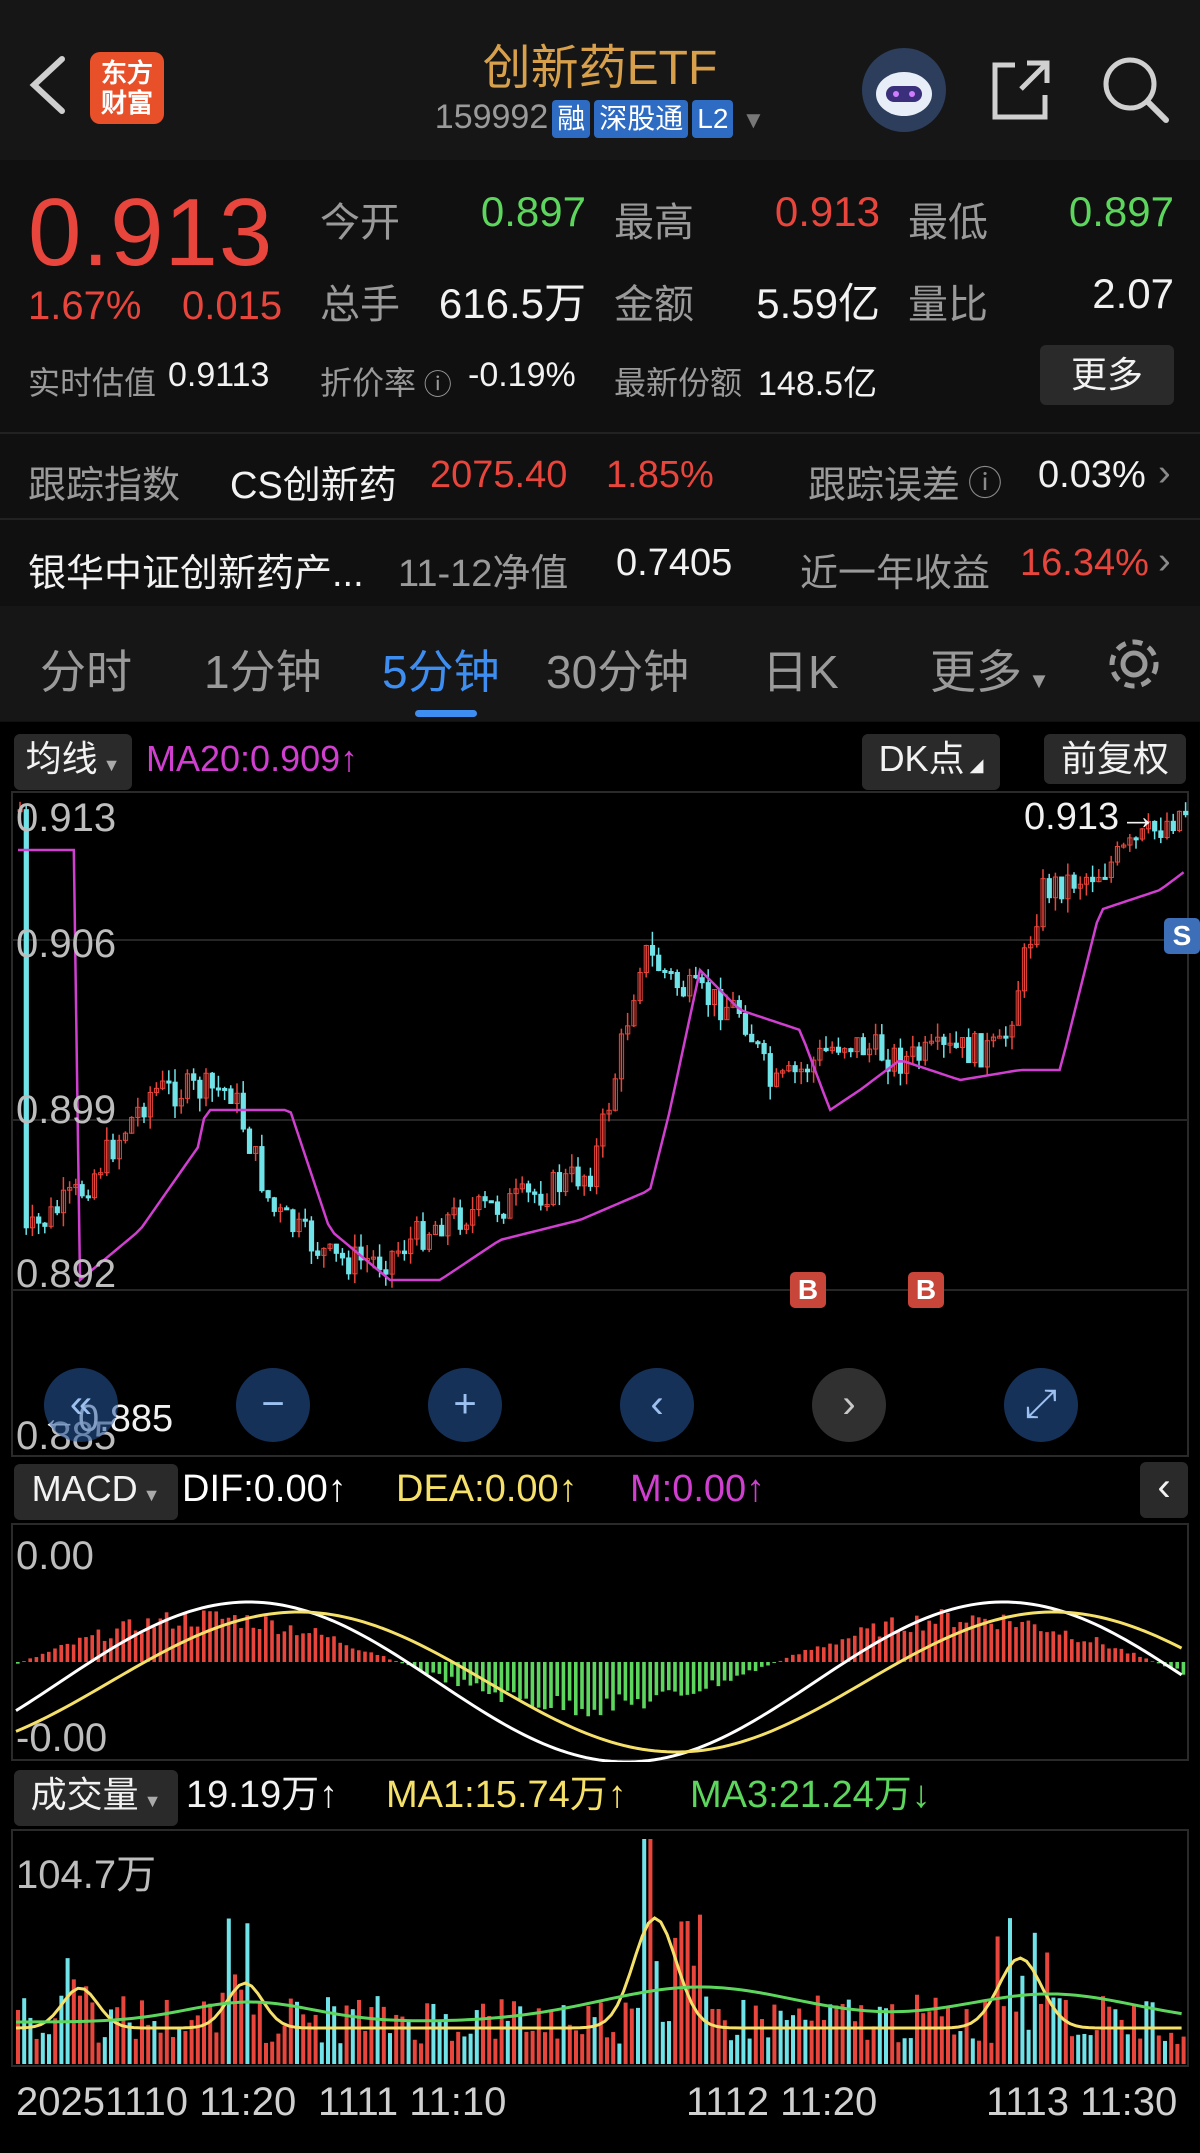 This screenshot has width=1200, height=2153. What do you see at coordinates (985, 480) in the screenshot?
I see `help-icon: ⓘ` at bounding box center [985, 480].